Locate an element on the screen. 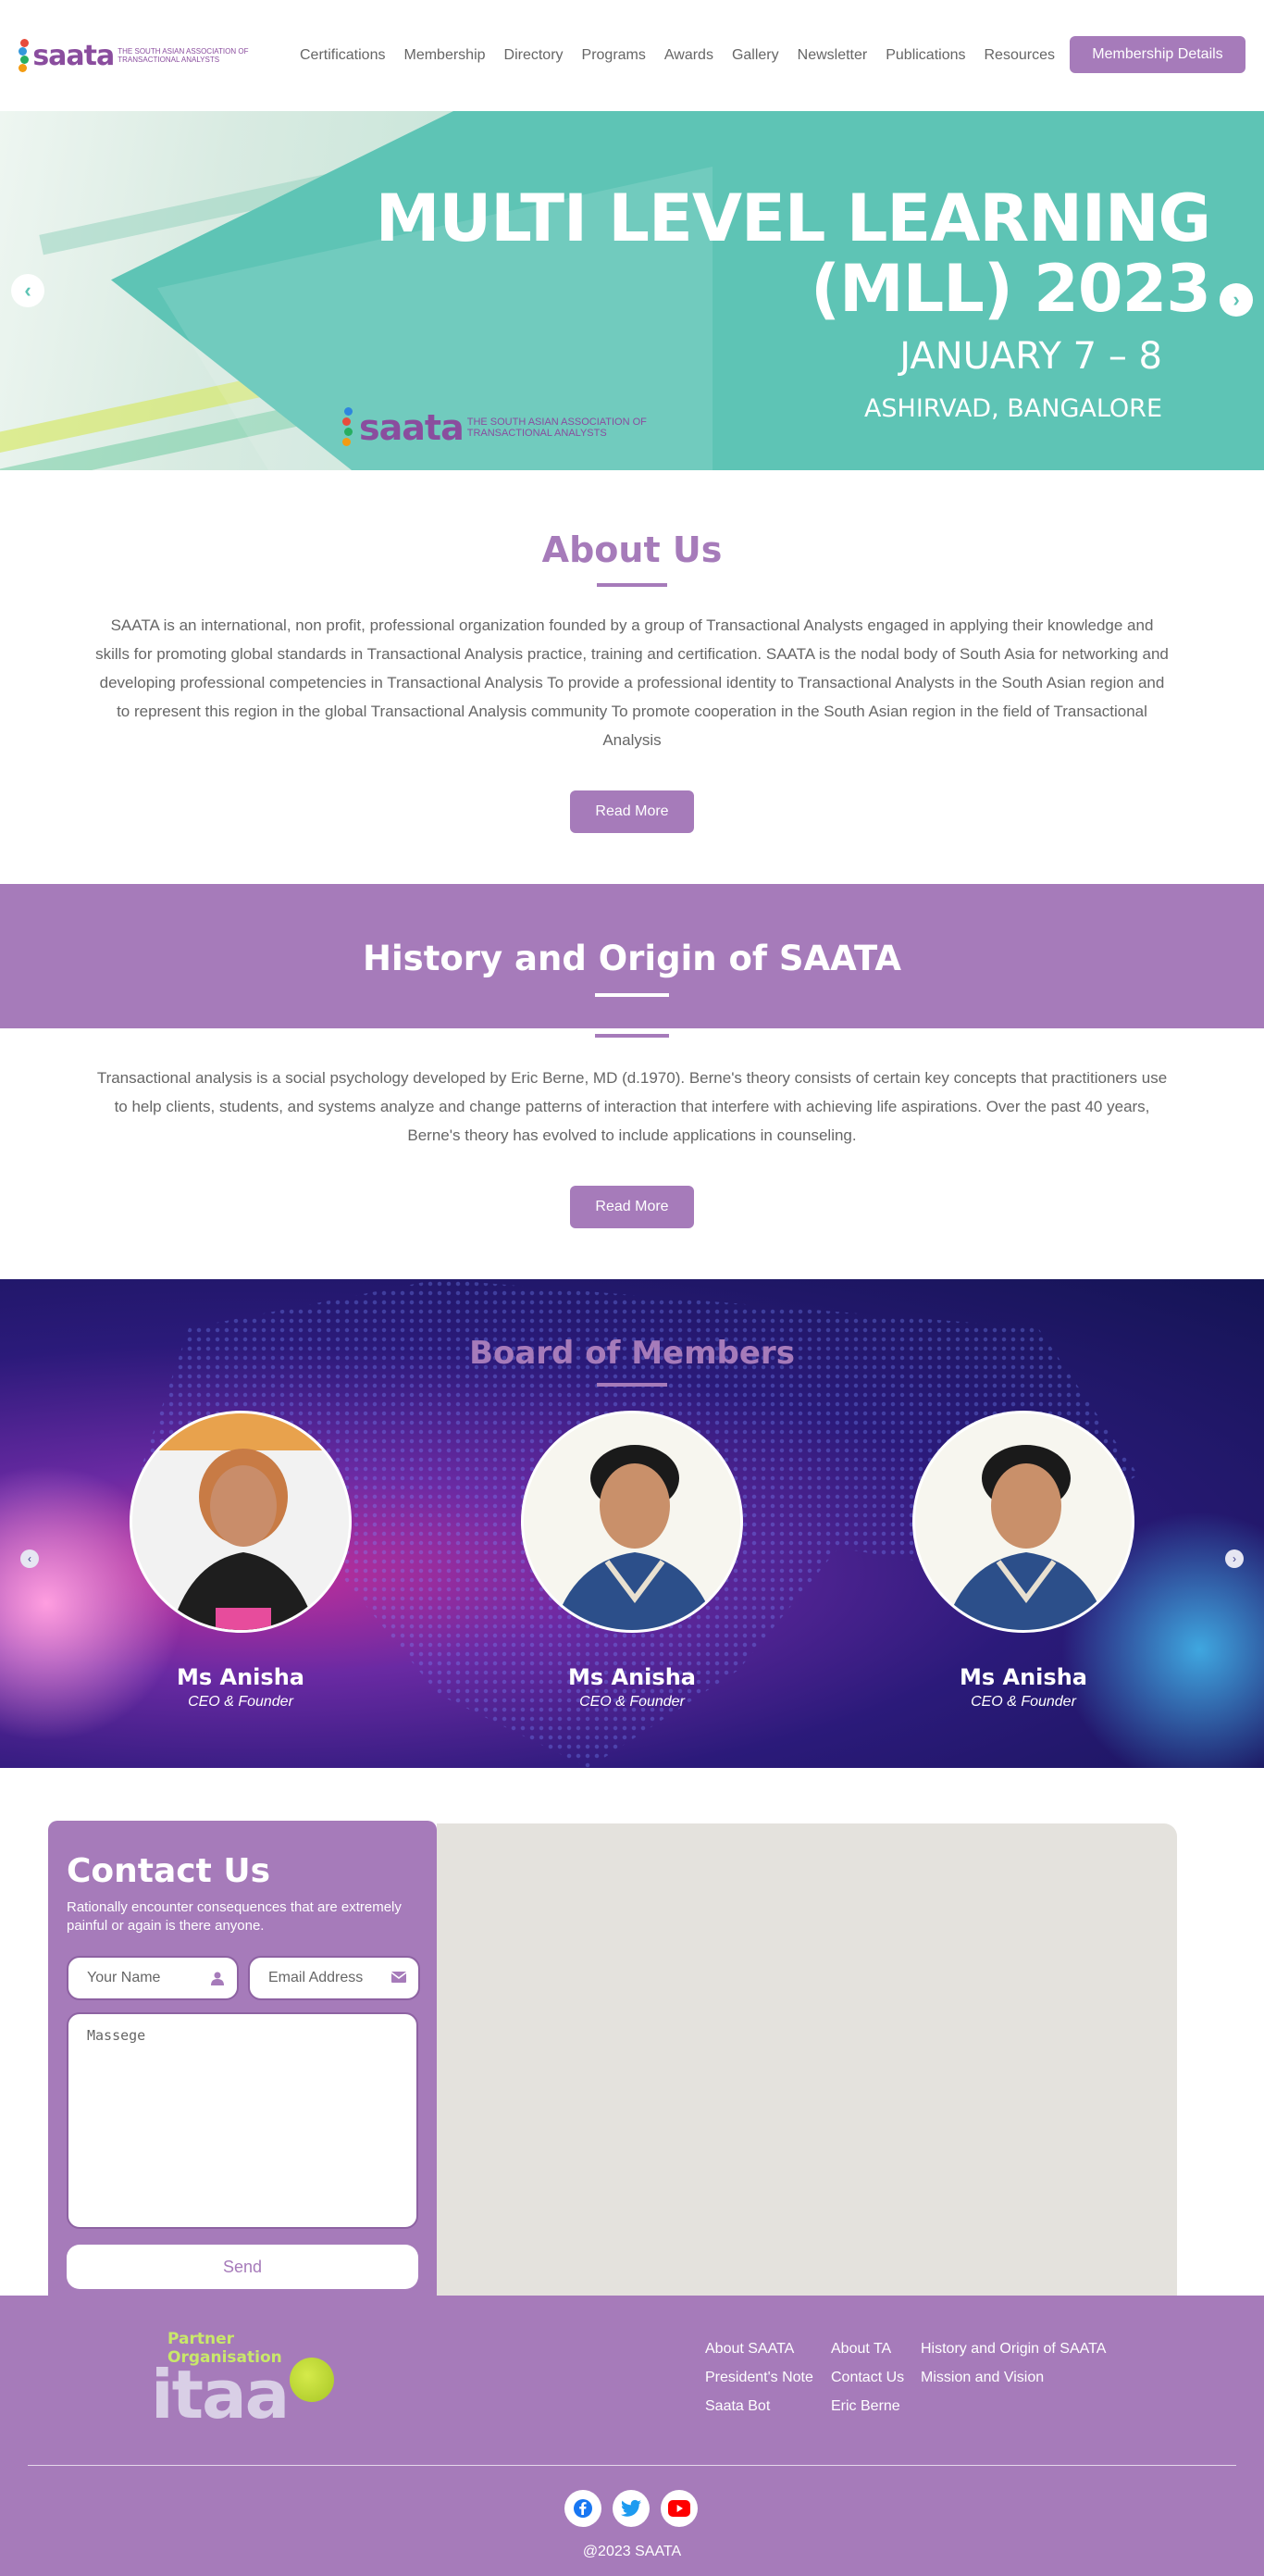 This screenshot has height=2576, width=1264. board-title: Board of Members is located at coordinates (632, 1353).